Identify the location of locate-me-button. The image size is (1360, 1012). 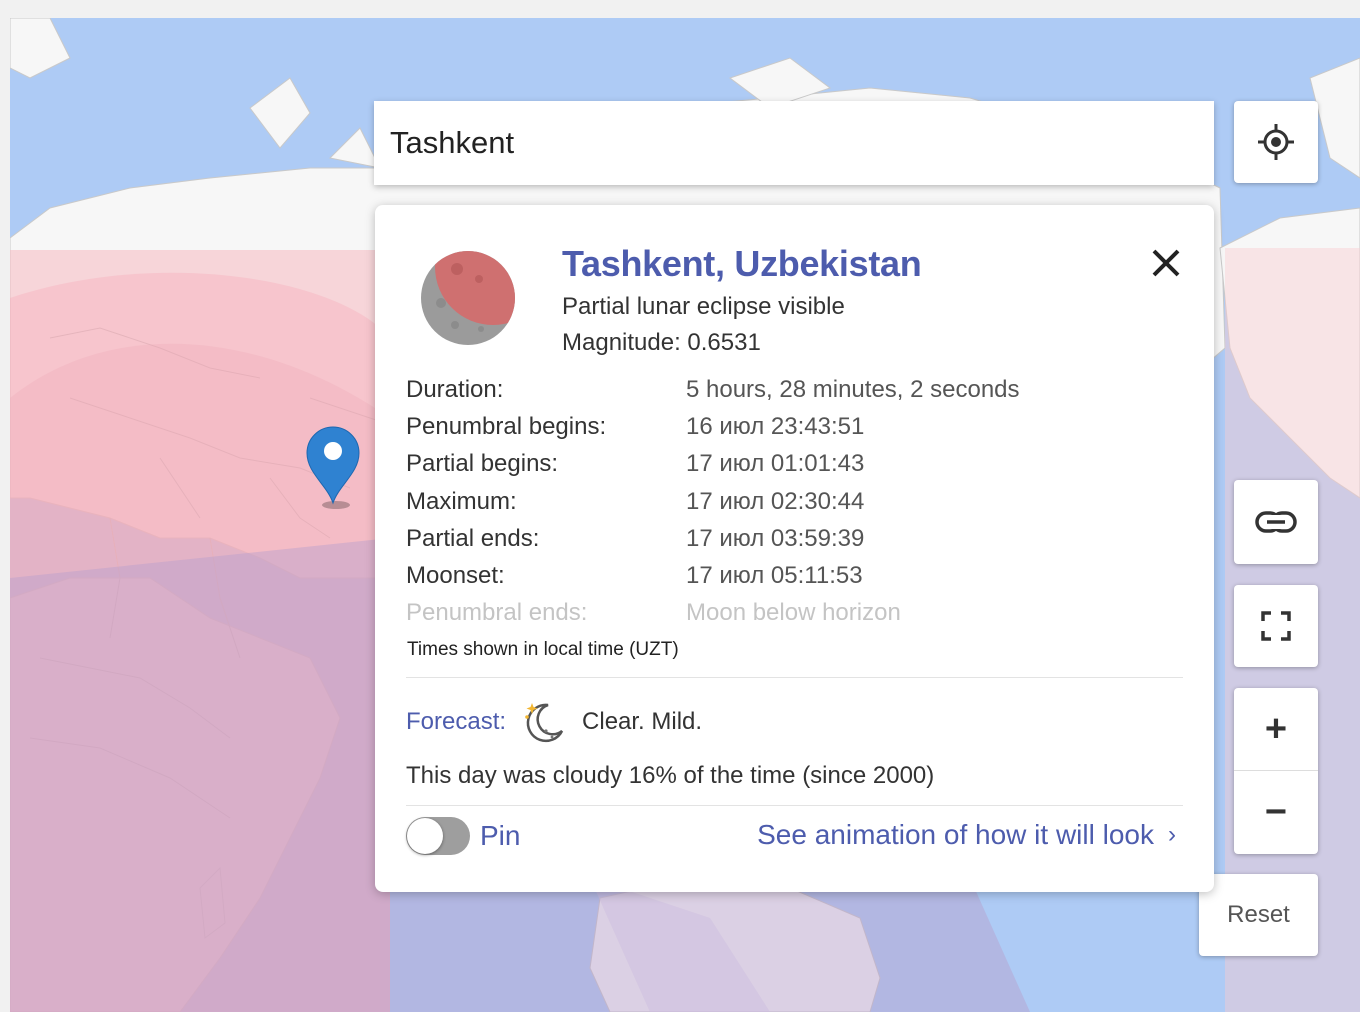
(1276, 142).